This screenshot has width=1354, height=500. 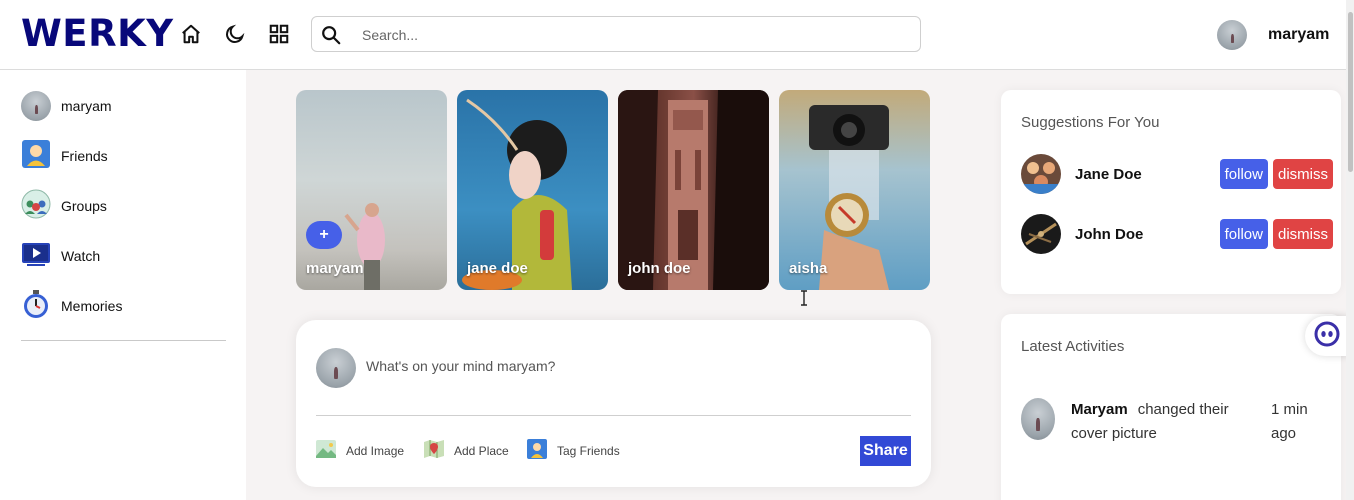 I want to click on suggestion-name: Jane Doe, so click(x=1147, y=174).